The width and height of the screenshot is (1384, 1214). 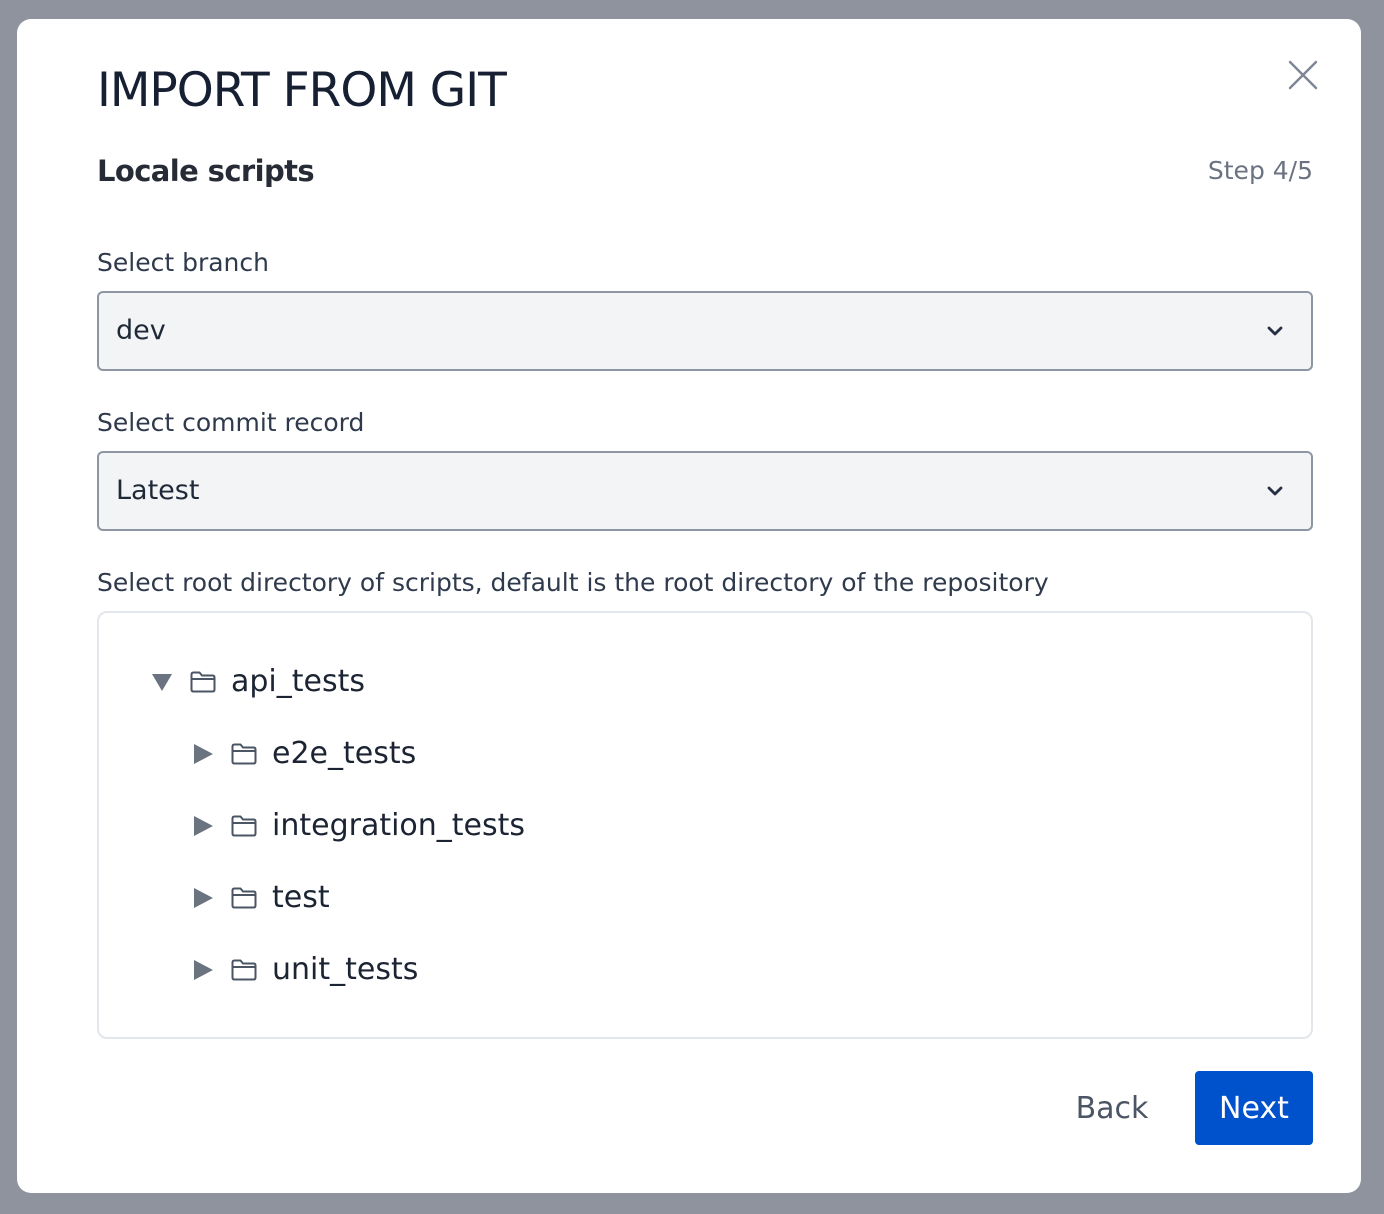 What do you see at coordinates (345, 969) in the screenshot?
I see `tree-node-label: unit_tests` at bounding box center [345, 969].